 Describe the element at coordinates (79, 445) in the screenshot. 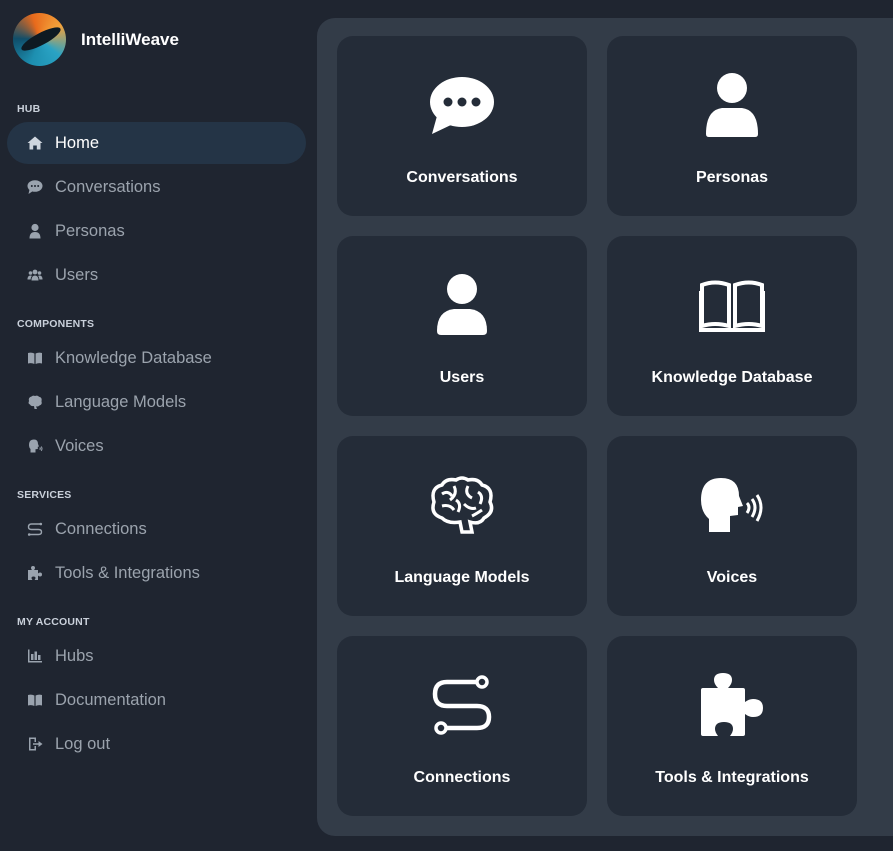

I see `sidebar-item-label: Voices` at that location.